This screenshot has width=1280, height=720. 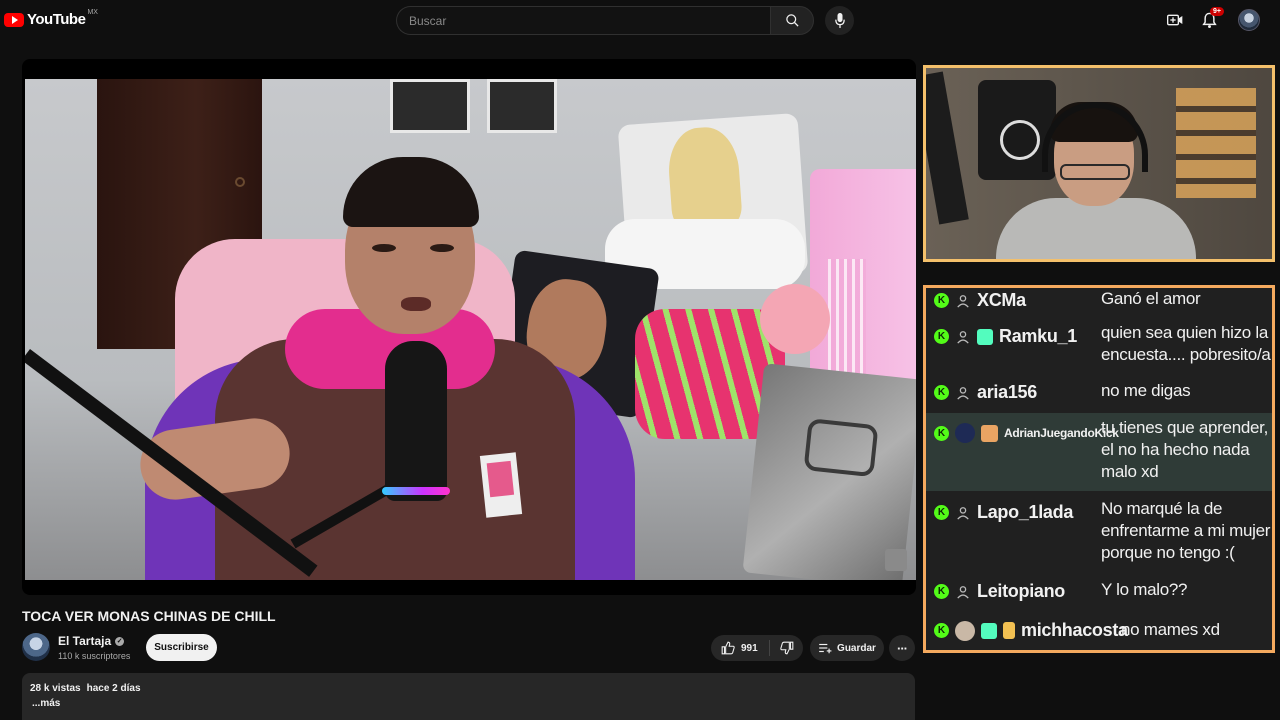 I want to click on chat-meta: K michhacosta, so click(x=1031, y=630).